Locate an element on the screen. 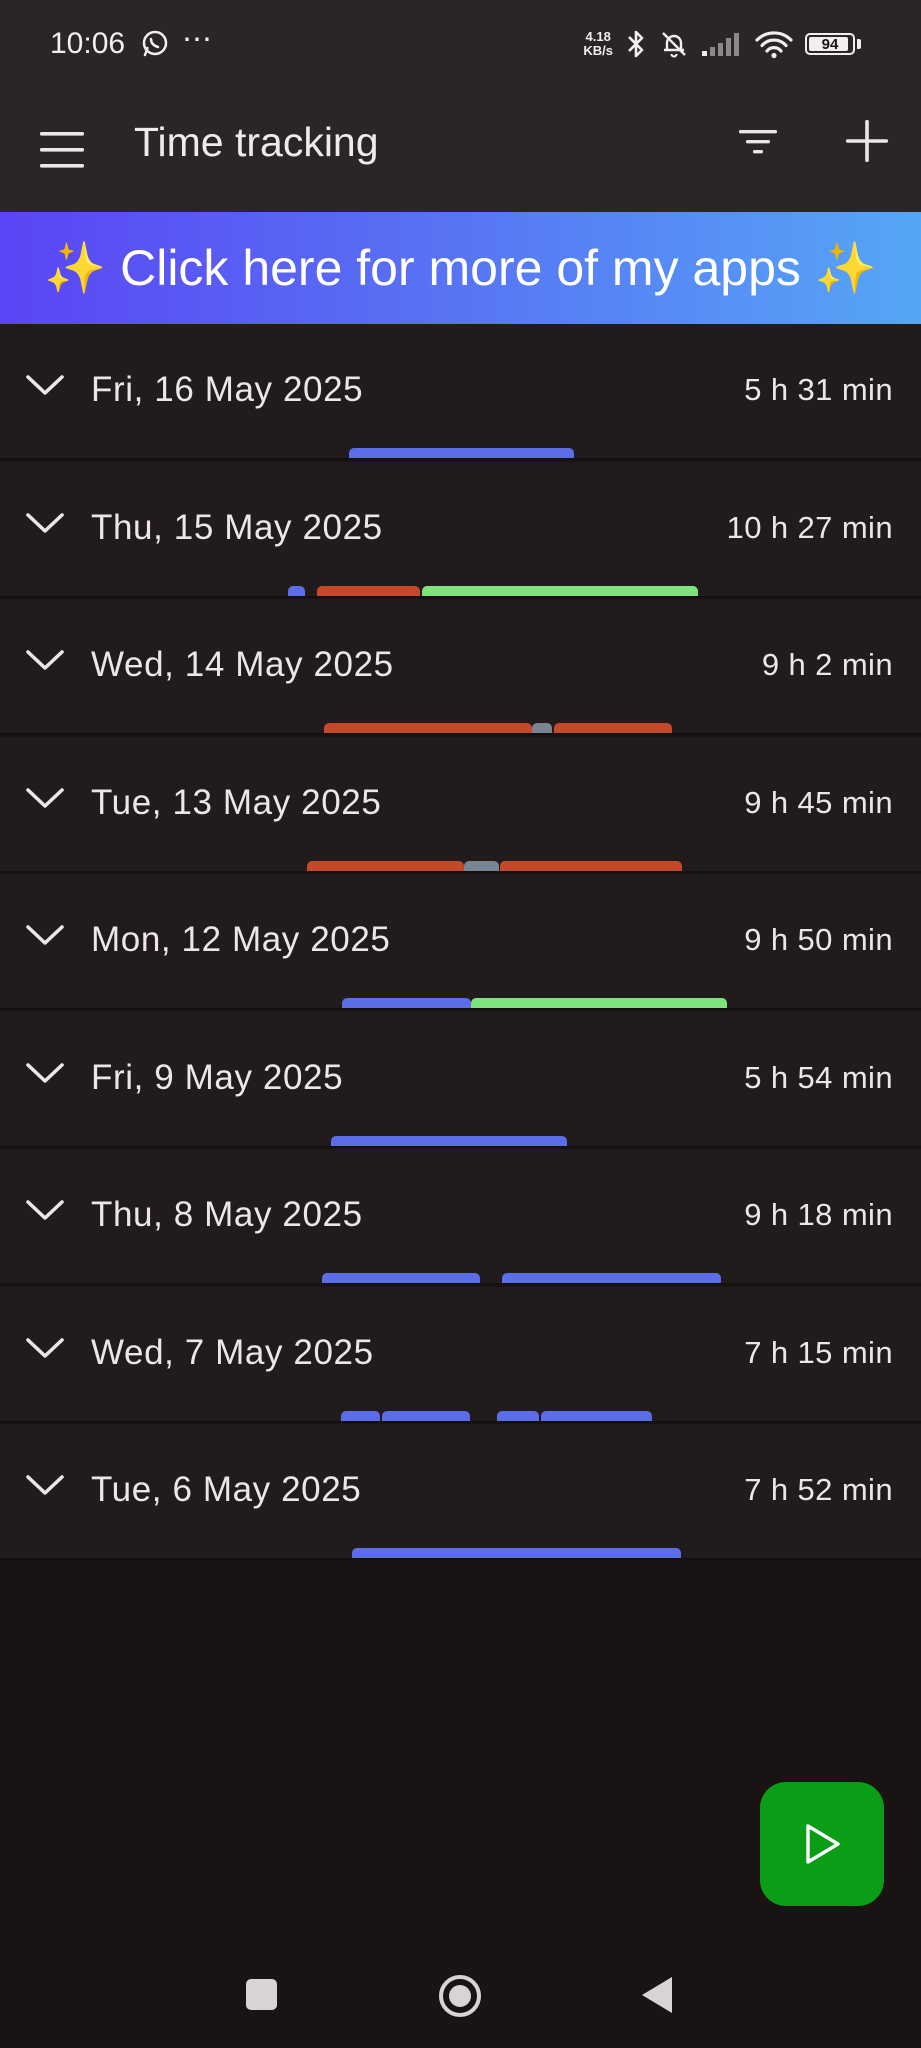 This screenshot has width=921, height=2048. net-speed-value: 4.18 is located at coordinates (598, 36).